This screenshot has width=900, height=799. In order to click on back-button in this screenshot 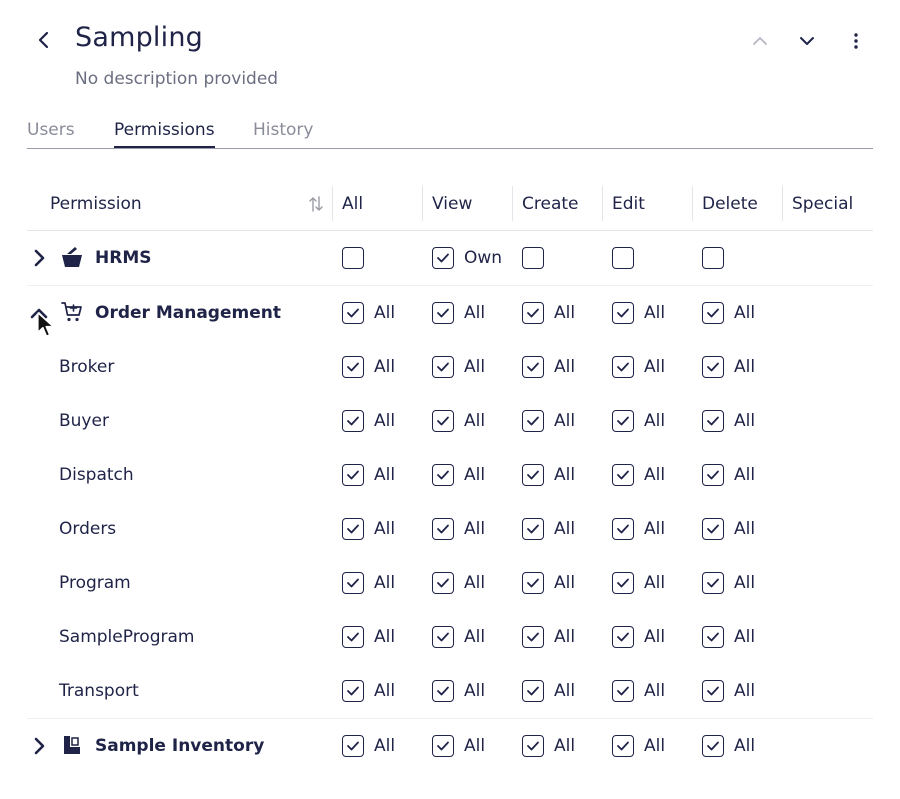, I will do `click(44, 40)`.